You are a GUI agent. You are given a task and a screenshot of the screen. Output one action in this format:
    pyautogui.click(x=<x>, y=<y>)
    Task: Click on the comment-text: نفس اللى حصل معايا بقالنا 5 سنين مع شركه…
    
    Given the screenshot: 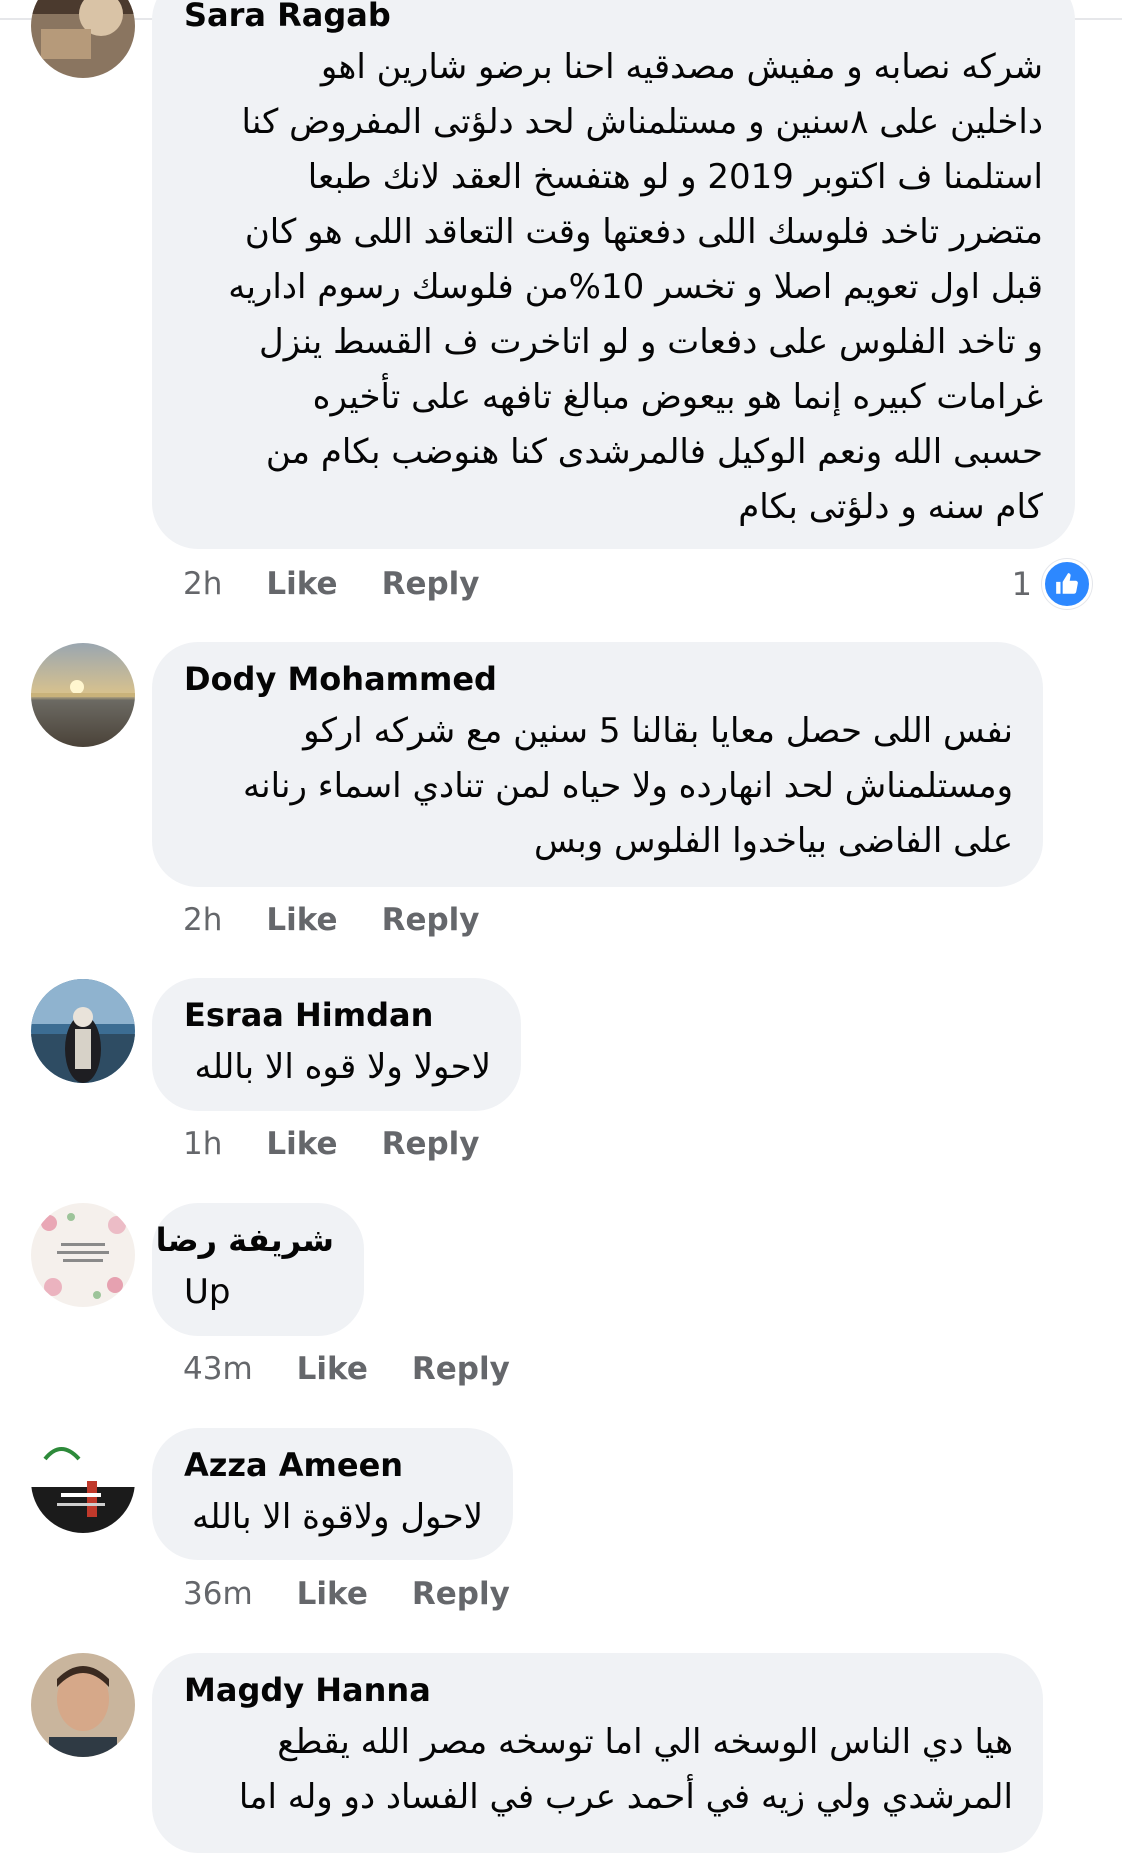 What is the action you would take?
    pyautogui.click(x=598, y=786)
    